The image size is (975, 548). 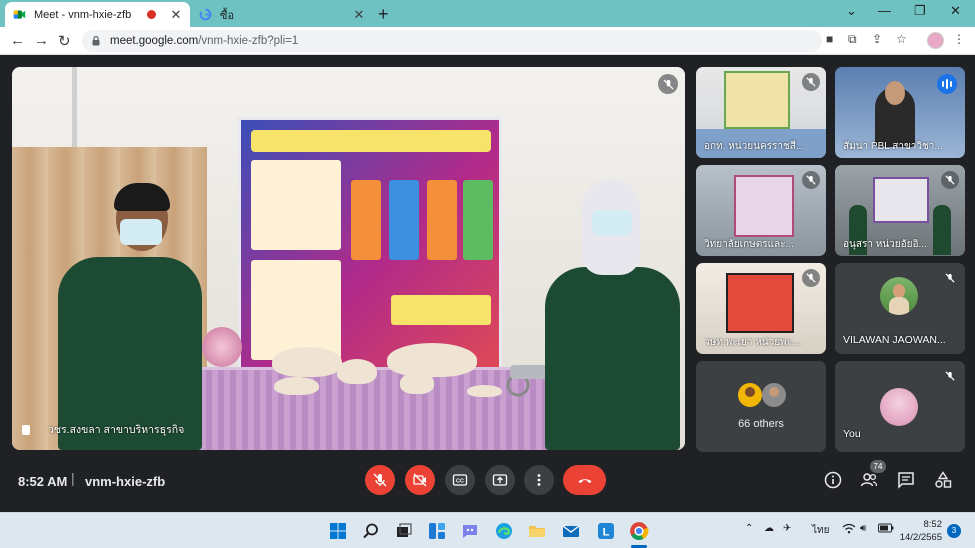 I want to click on tab-title: Meet - vnm-hxie-zfb, so click(x=83, y=14).